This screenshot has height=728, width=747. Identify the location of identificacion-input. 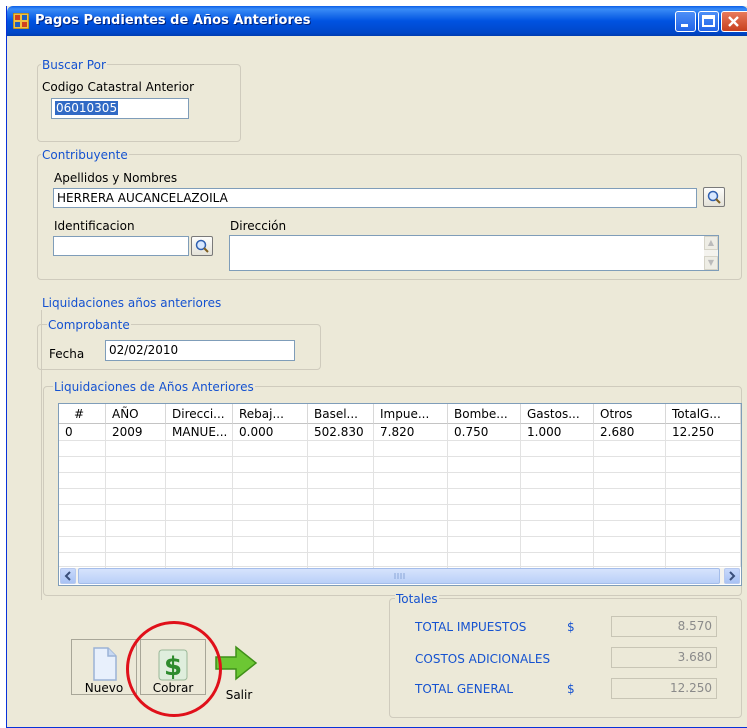
(121, 246).